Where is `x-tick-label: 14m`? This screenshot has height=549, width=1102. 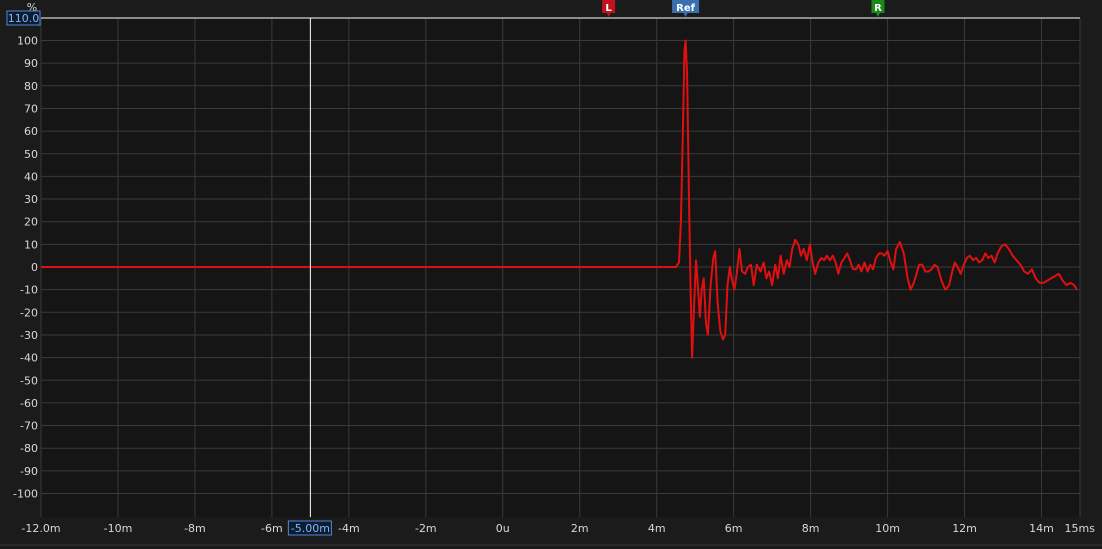
x-tick-label: 14m is located at coordinates (1041, 528).